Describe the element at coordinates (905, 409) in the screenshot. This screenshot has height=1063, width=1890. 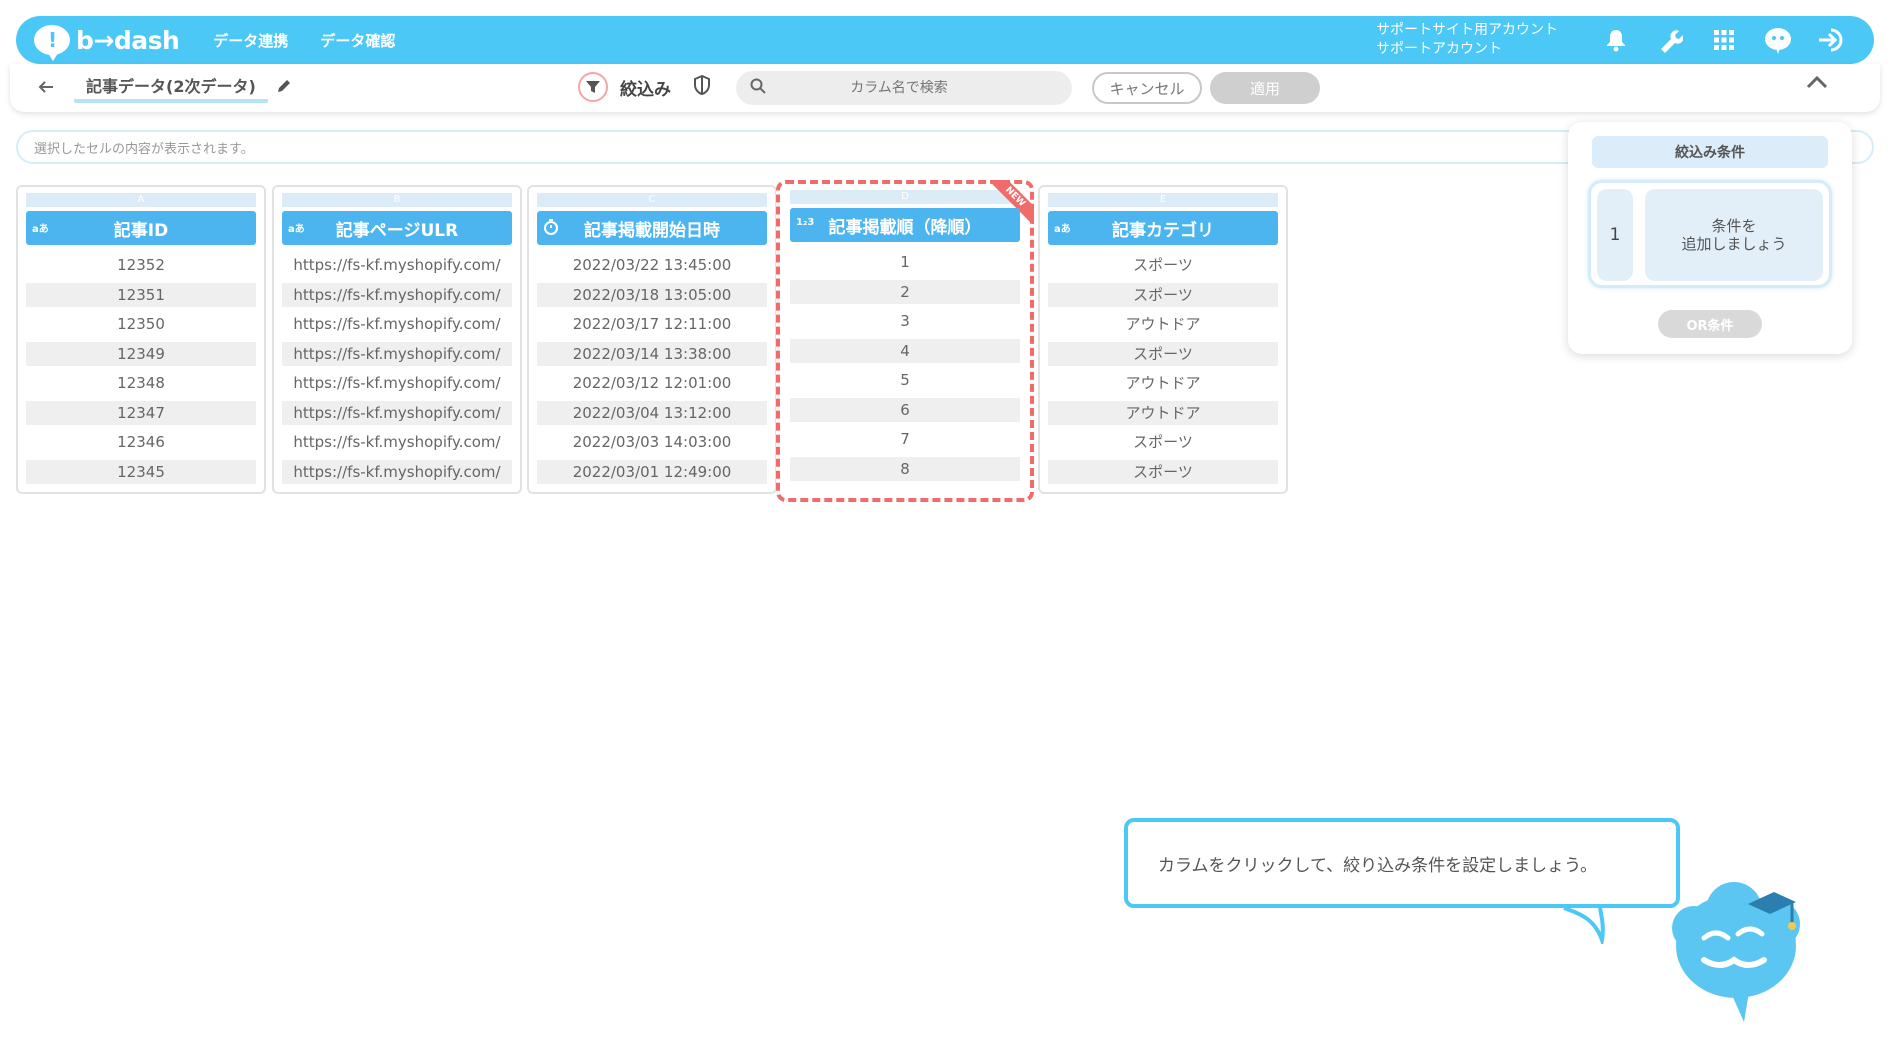
I see `table-cell: 6` at that location.